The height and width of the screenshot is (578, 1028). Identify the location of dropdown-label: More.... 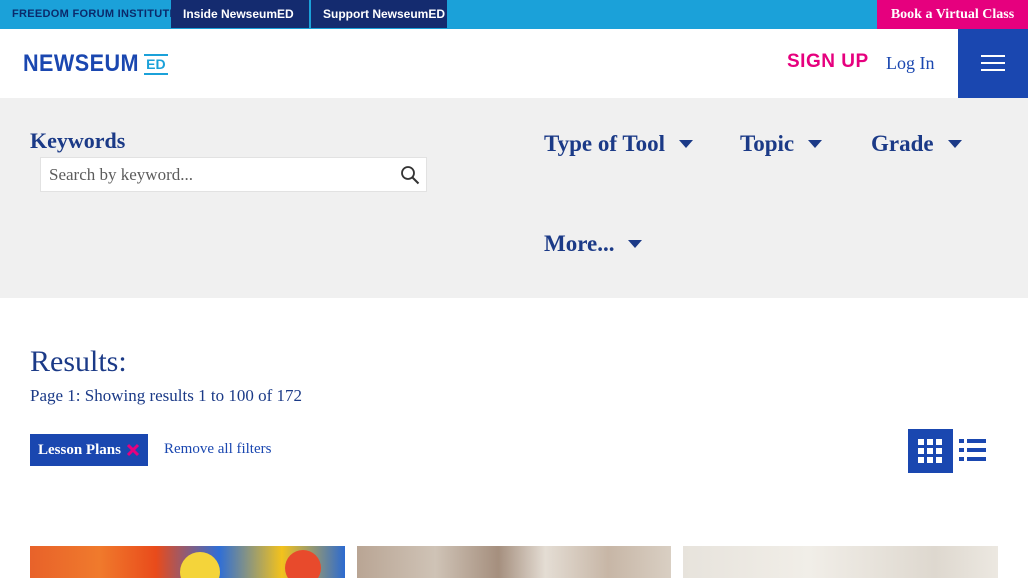
(579, 243).